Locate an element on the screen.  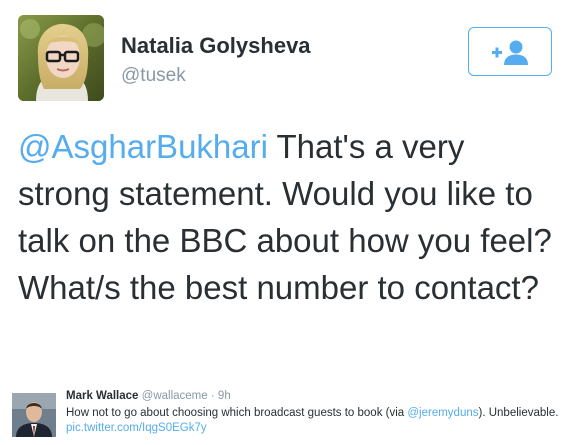
quoted-author-handle: @wallaceme is located at coordinates (175, 396).